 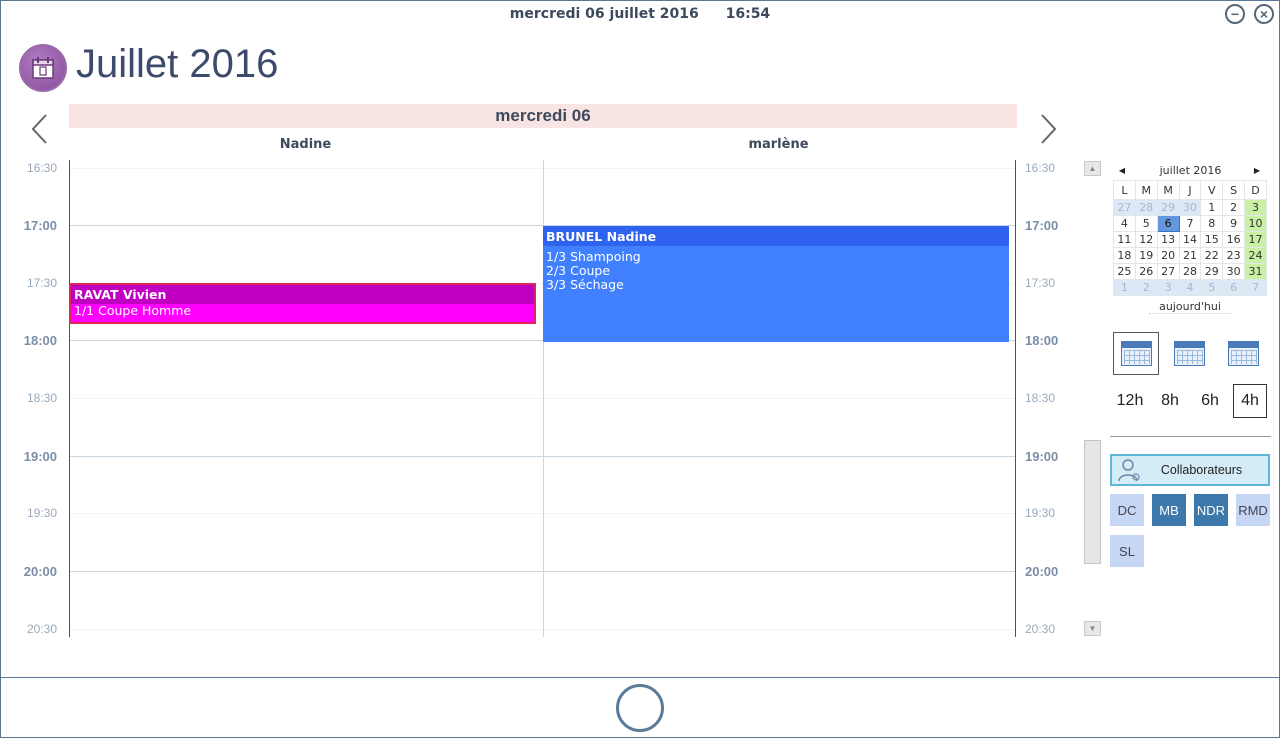 I want to click on scroll-thumb, so click(x=1092, y=502).